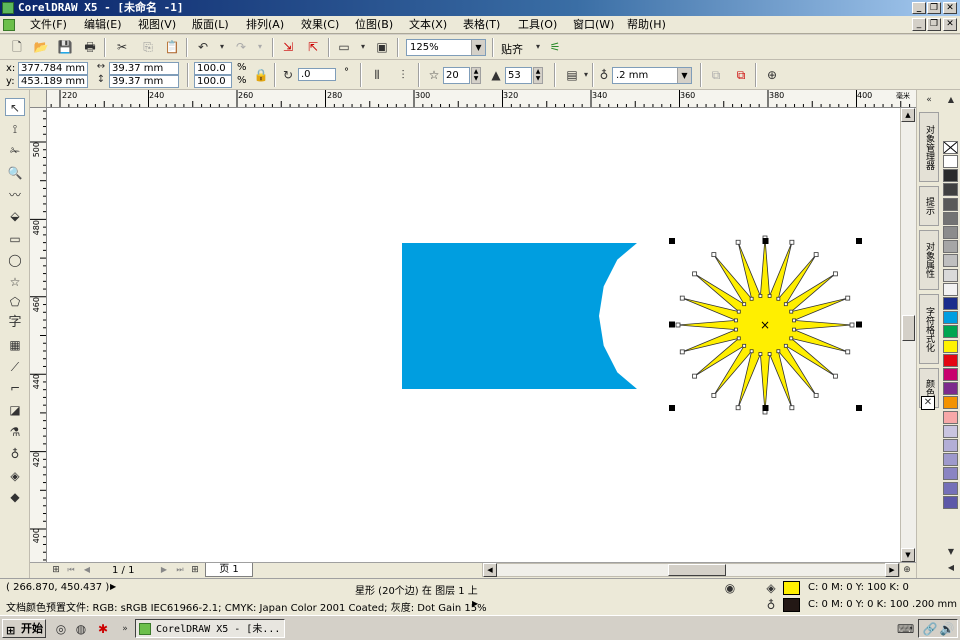  What do you see at coordinates (555, 47) in the screenshot?
I see `options-icon: ⚟` at bounding box center [555, 47].